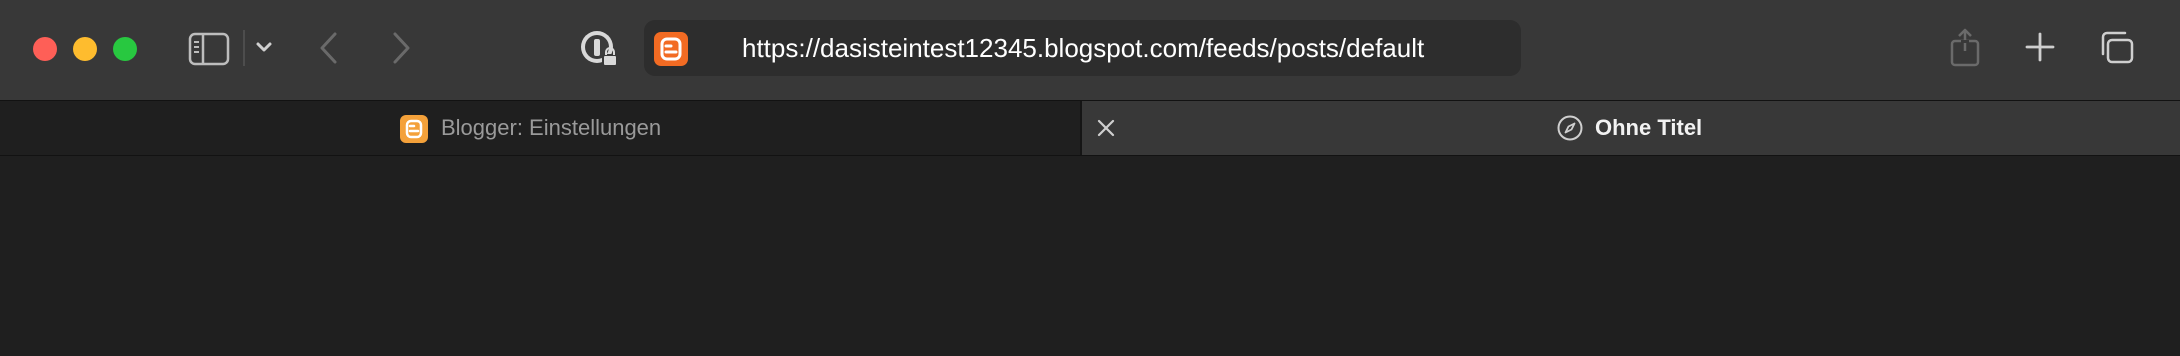 Image resolution: width=2180 pixels, height=356 pixels. I want to click on chevron-left-icon, so click(329, 48).